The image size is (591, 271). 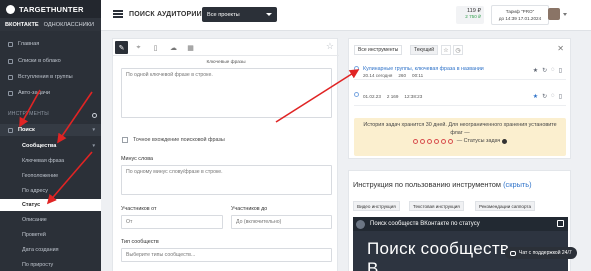 I want to click on task-duration: 12:38:23, so click(x=413, y=96).